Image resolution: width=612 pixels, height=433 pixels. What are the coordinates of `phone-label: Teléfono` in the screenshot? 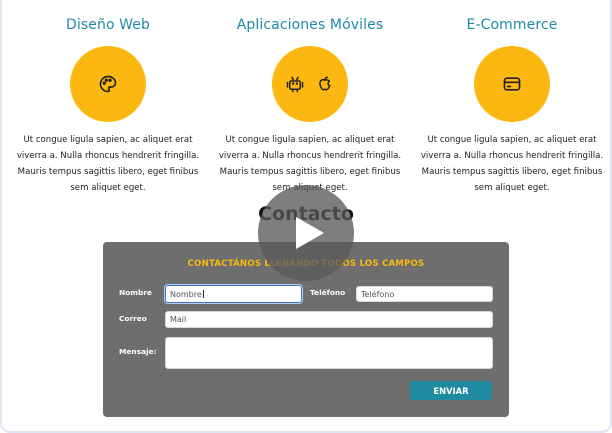 It's located at (328, 292).